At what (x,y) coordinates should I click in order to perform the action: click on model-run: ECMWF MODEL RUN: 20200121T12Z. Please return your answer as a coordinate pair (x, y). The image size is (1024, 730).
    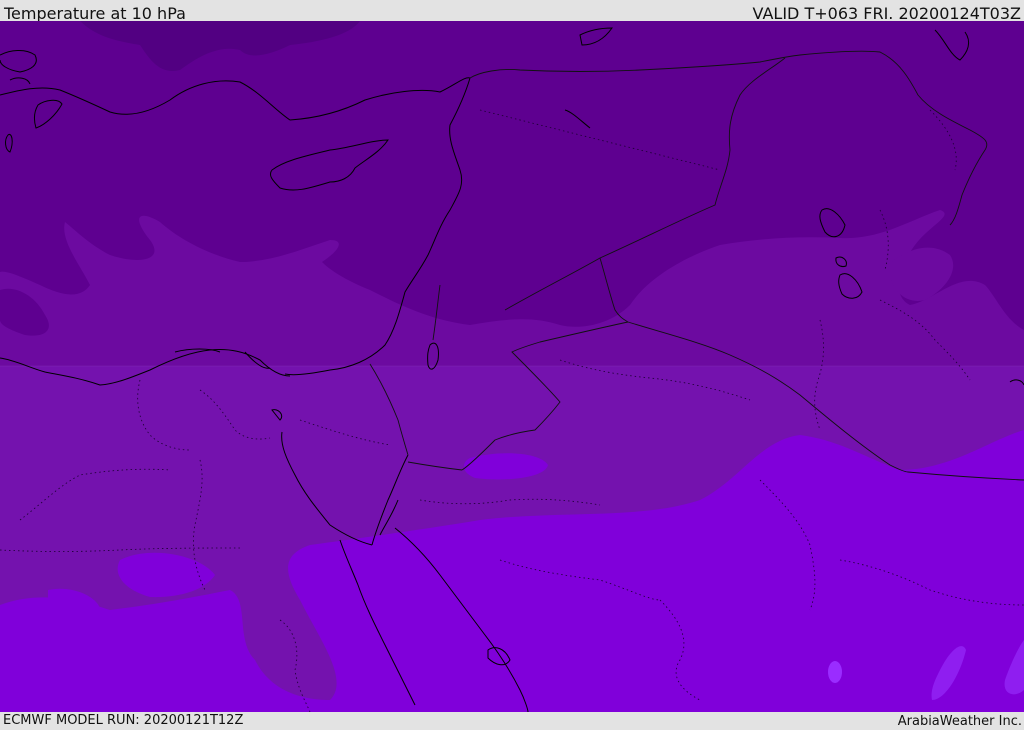
    Looking at the image, I should click on (123, 720).